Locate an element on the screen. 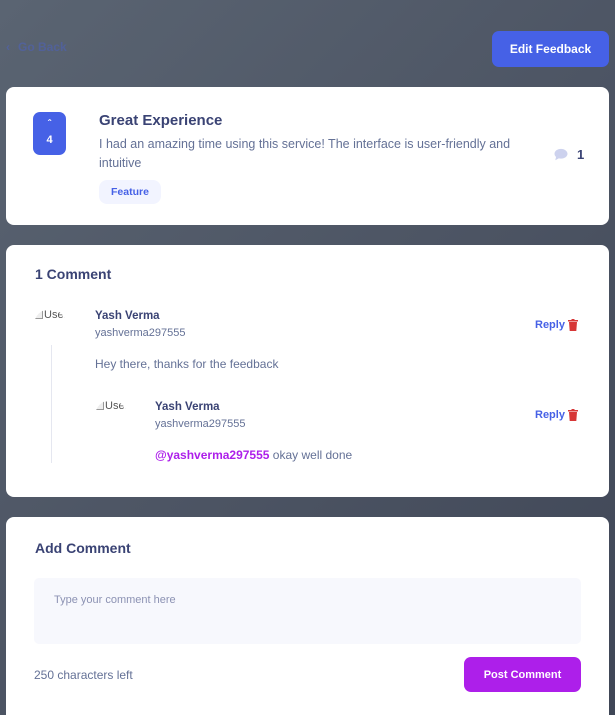  comment-count-value: 1 is located at coordinates (581, 154).